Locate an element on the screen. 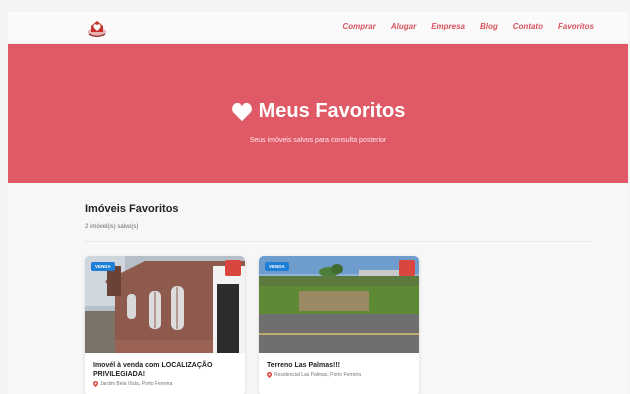 This screenshot has width=630, height=394. nav-blog: Blog is located at coordinates (489, 26).